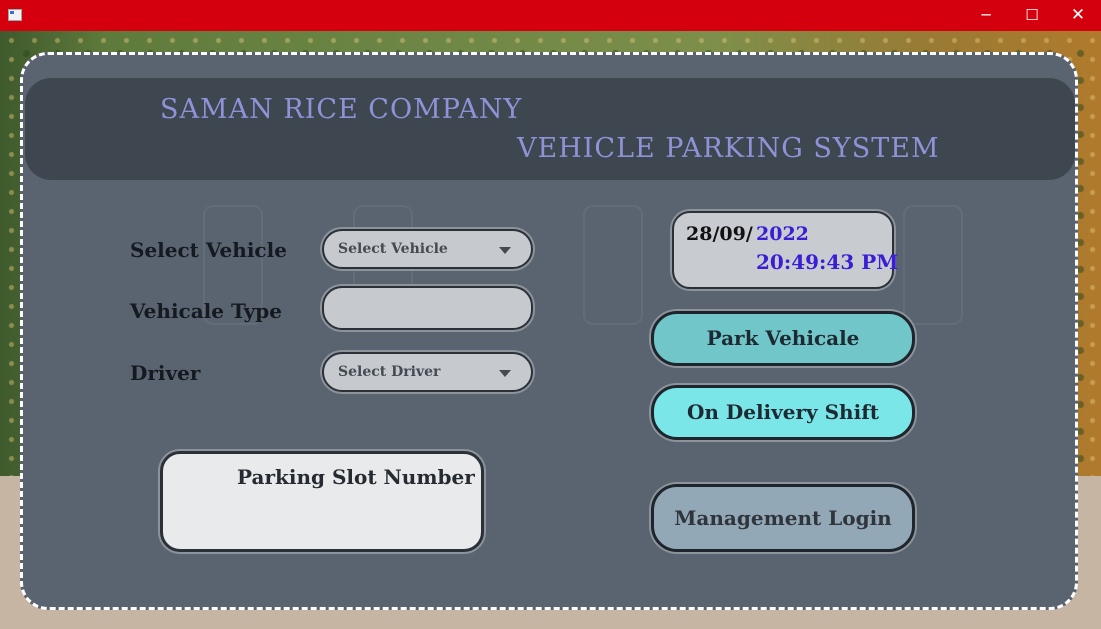 Image resolution: width=1101 pixels, height=629 pixels. What do you see at coordinates (783, 518) in the screenshot?
I see `management-login-button: Management Login` at bounding box center [783, 518].